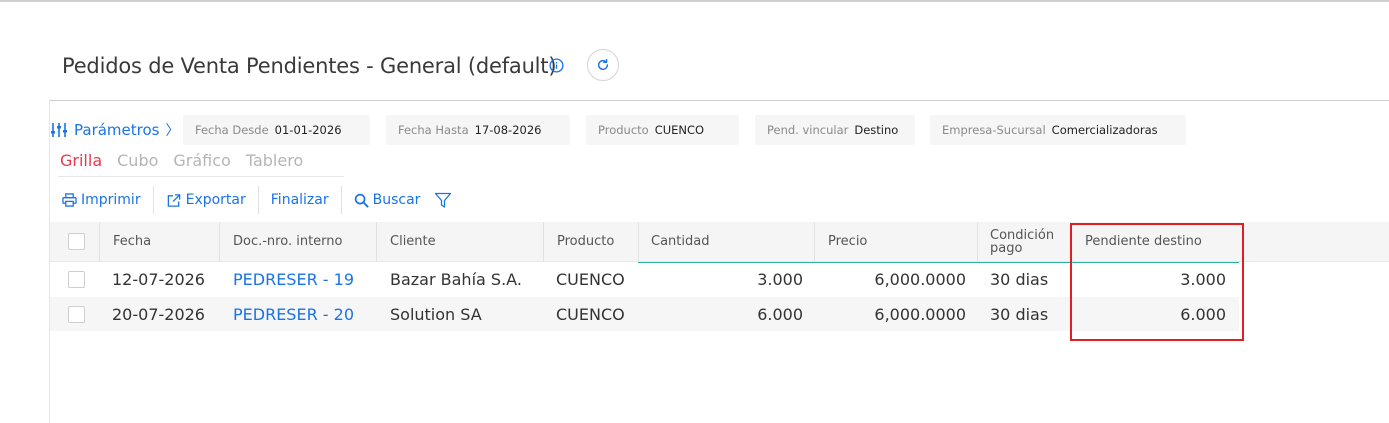 Image resolution: width=1389 pixels, height=423 pixels. I want to click on filter-button, so click(450, 200).